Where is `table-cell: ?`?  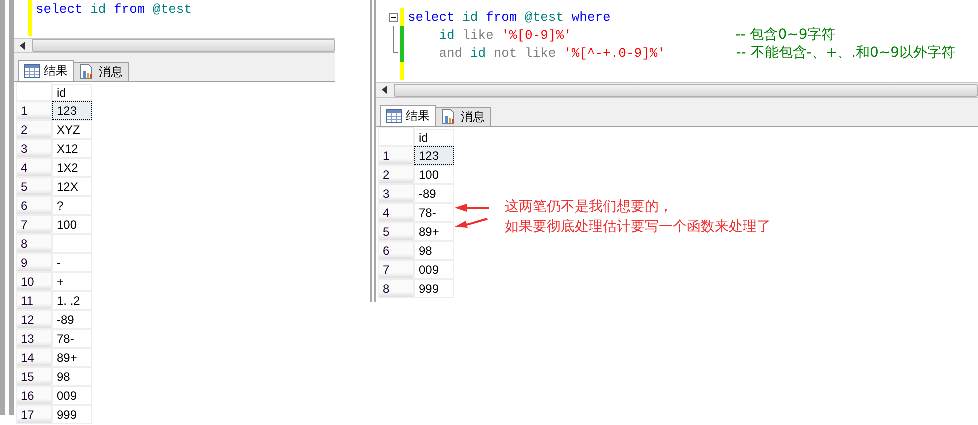 table-cell: ? is located at coordinates (72, 205).